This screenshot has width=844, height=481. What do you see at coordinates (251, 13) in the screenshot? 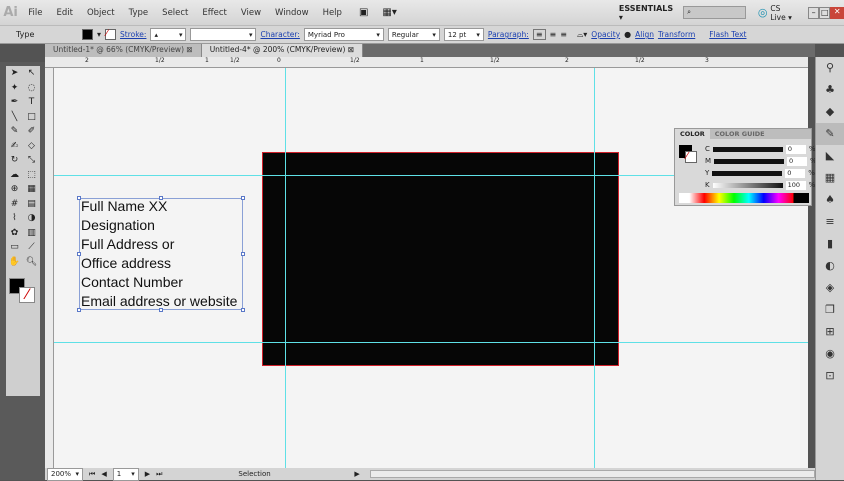
I see `menu-view: View` at bounding box center [251, 13].